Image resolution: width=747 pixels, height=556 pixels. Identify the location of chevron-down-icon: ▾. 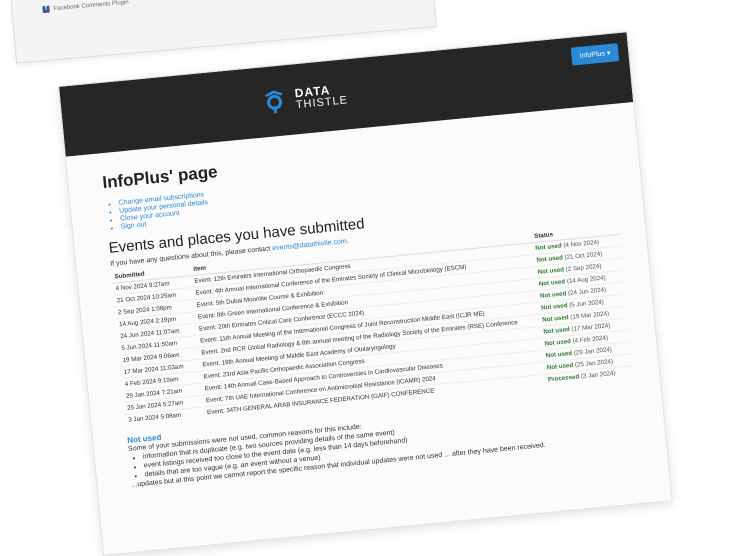
(608, 53).